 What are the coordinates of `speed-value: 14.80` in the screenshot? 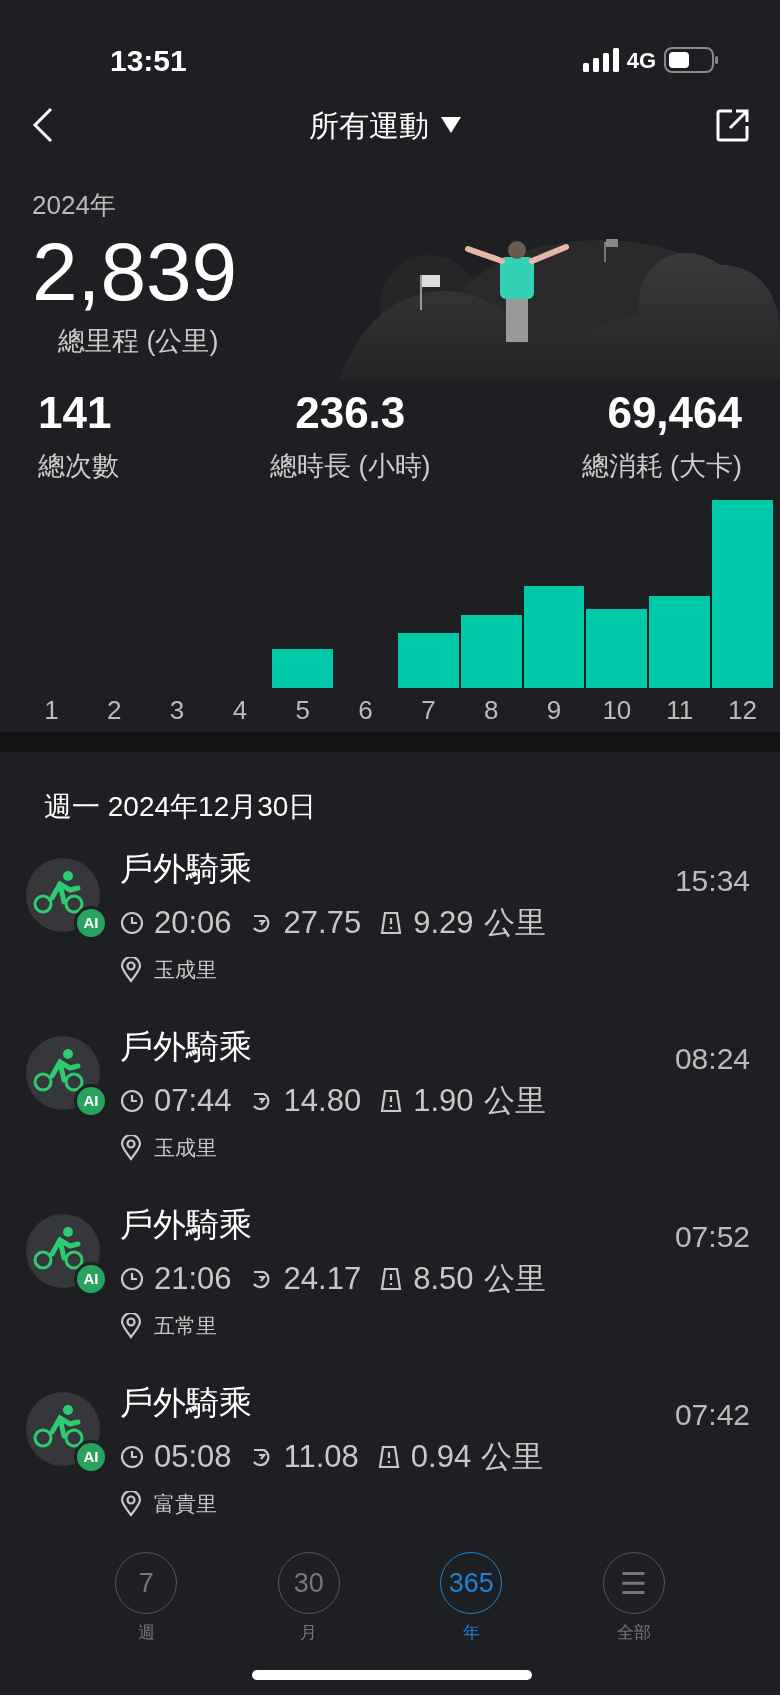 It's located at (322, 1100).